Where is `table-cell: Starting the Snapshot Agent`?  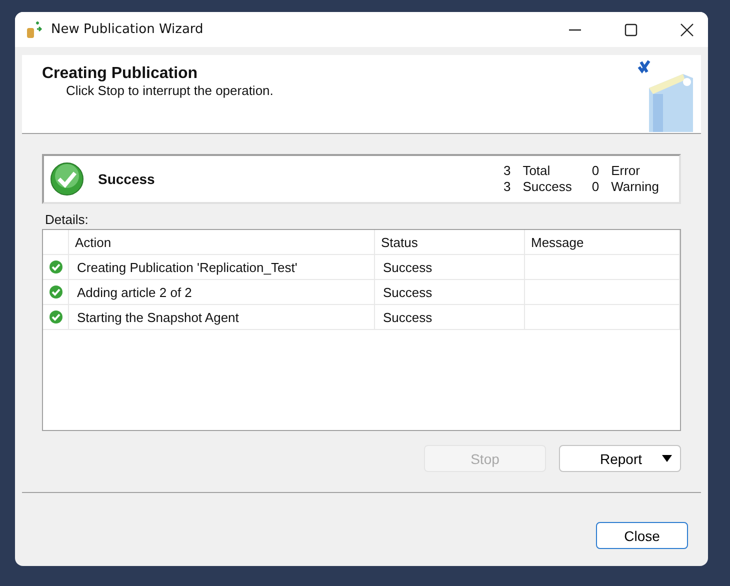
table-cell: Starting the Snapshot Agent is located at coordinates (222, 317).